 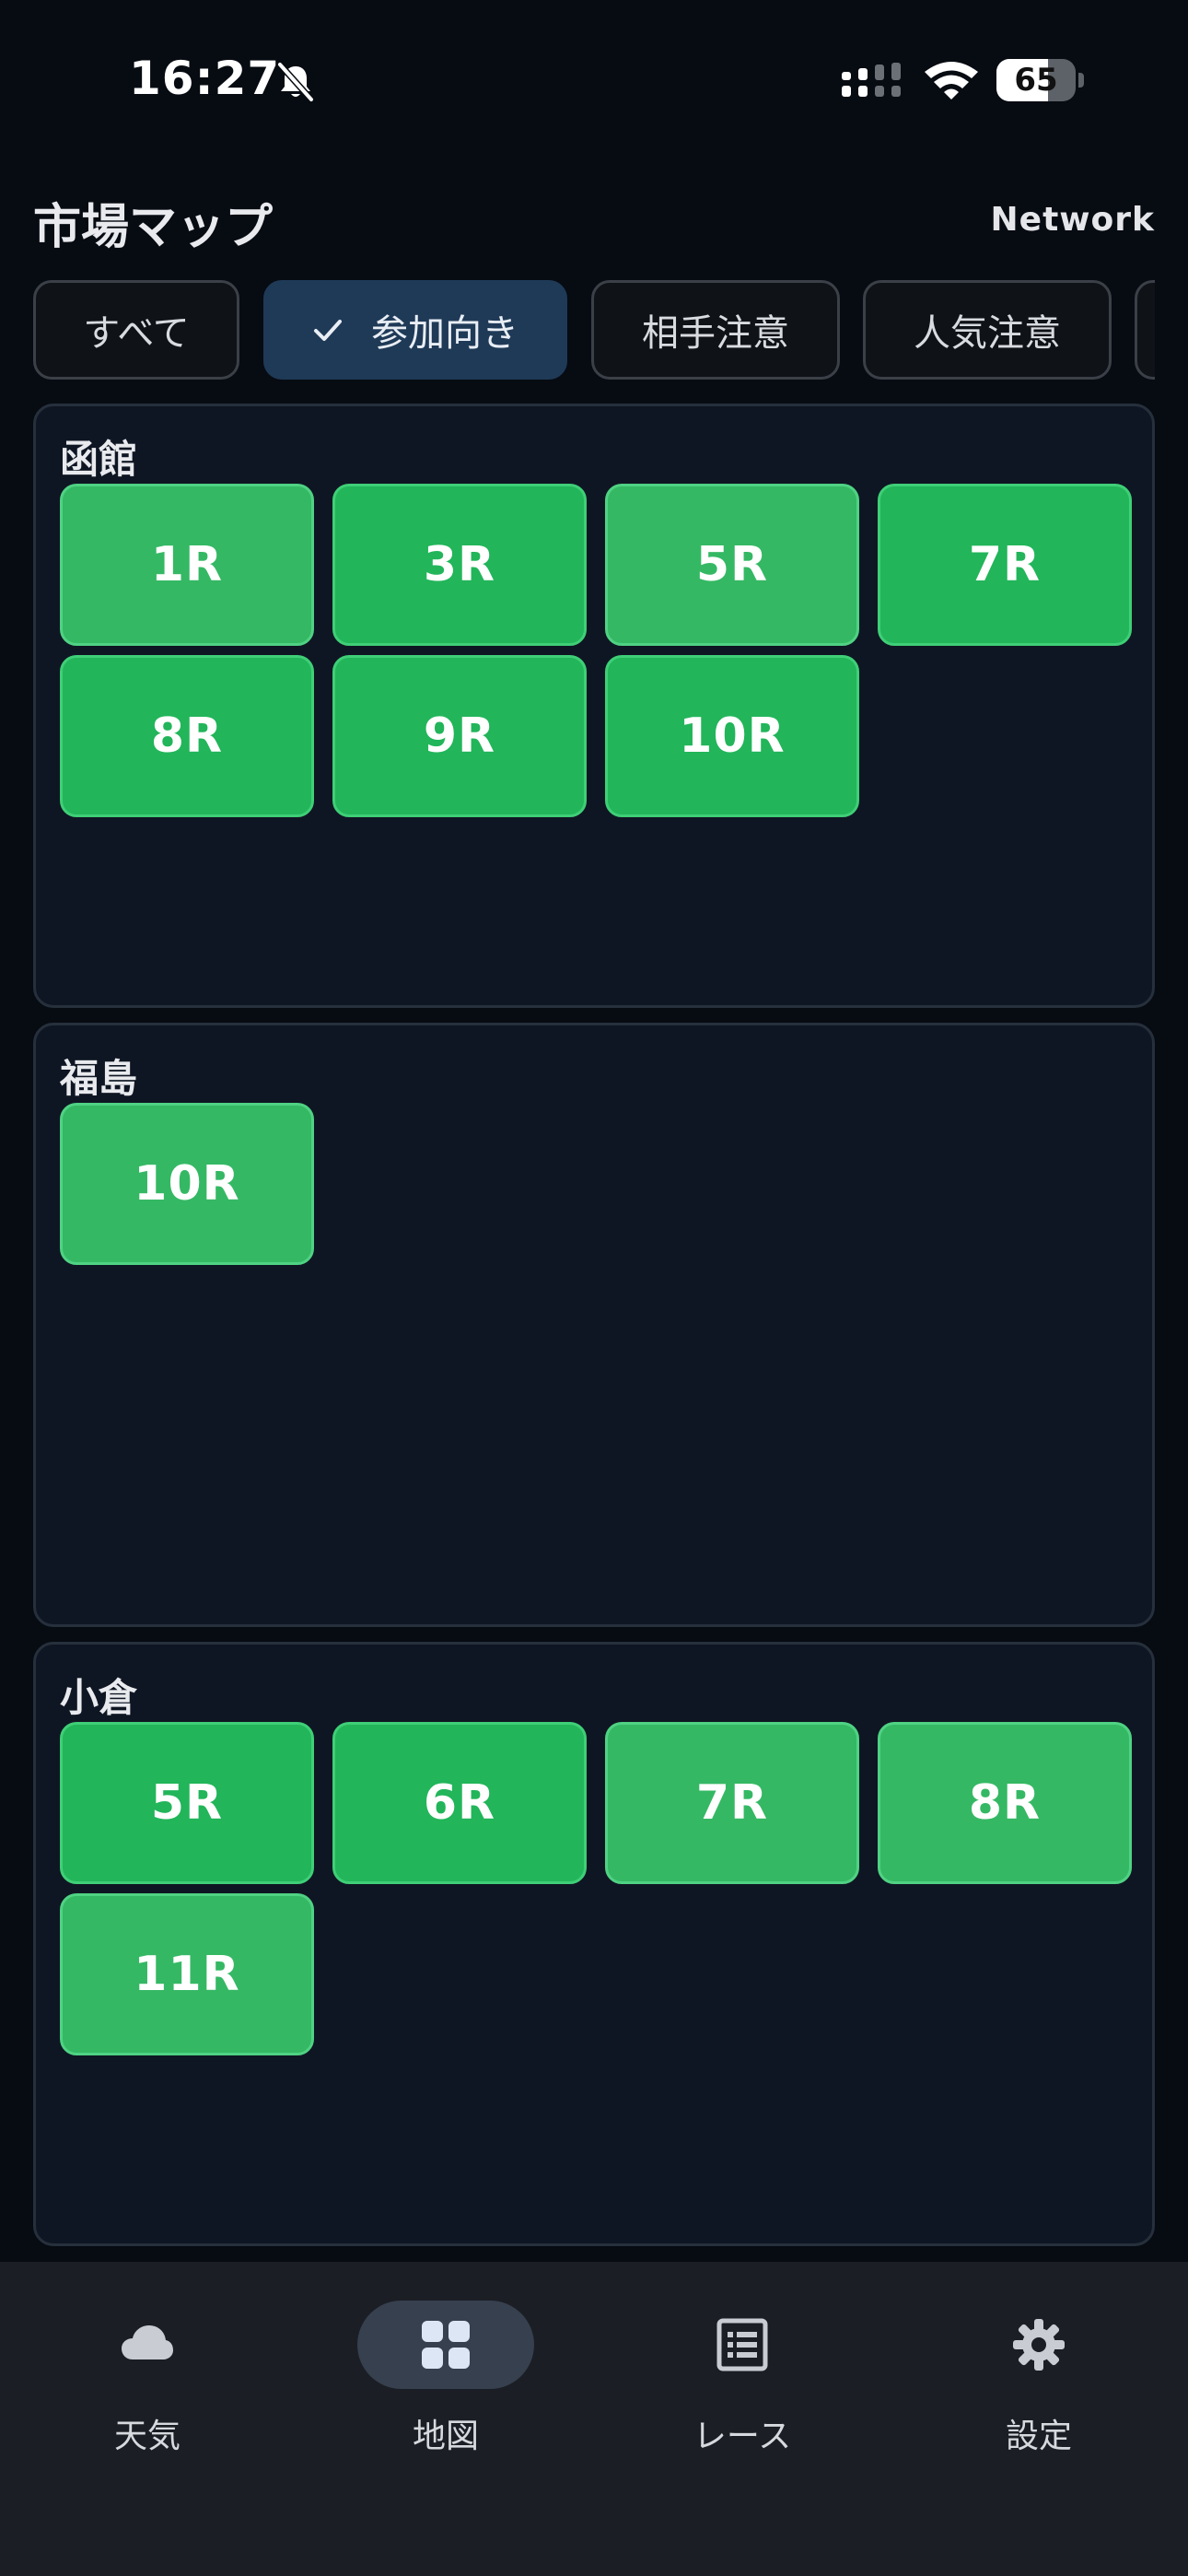 I want to click on nav-tab-settings: 設定, so click(x=1039, y=2393).